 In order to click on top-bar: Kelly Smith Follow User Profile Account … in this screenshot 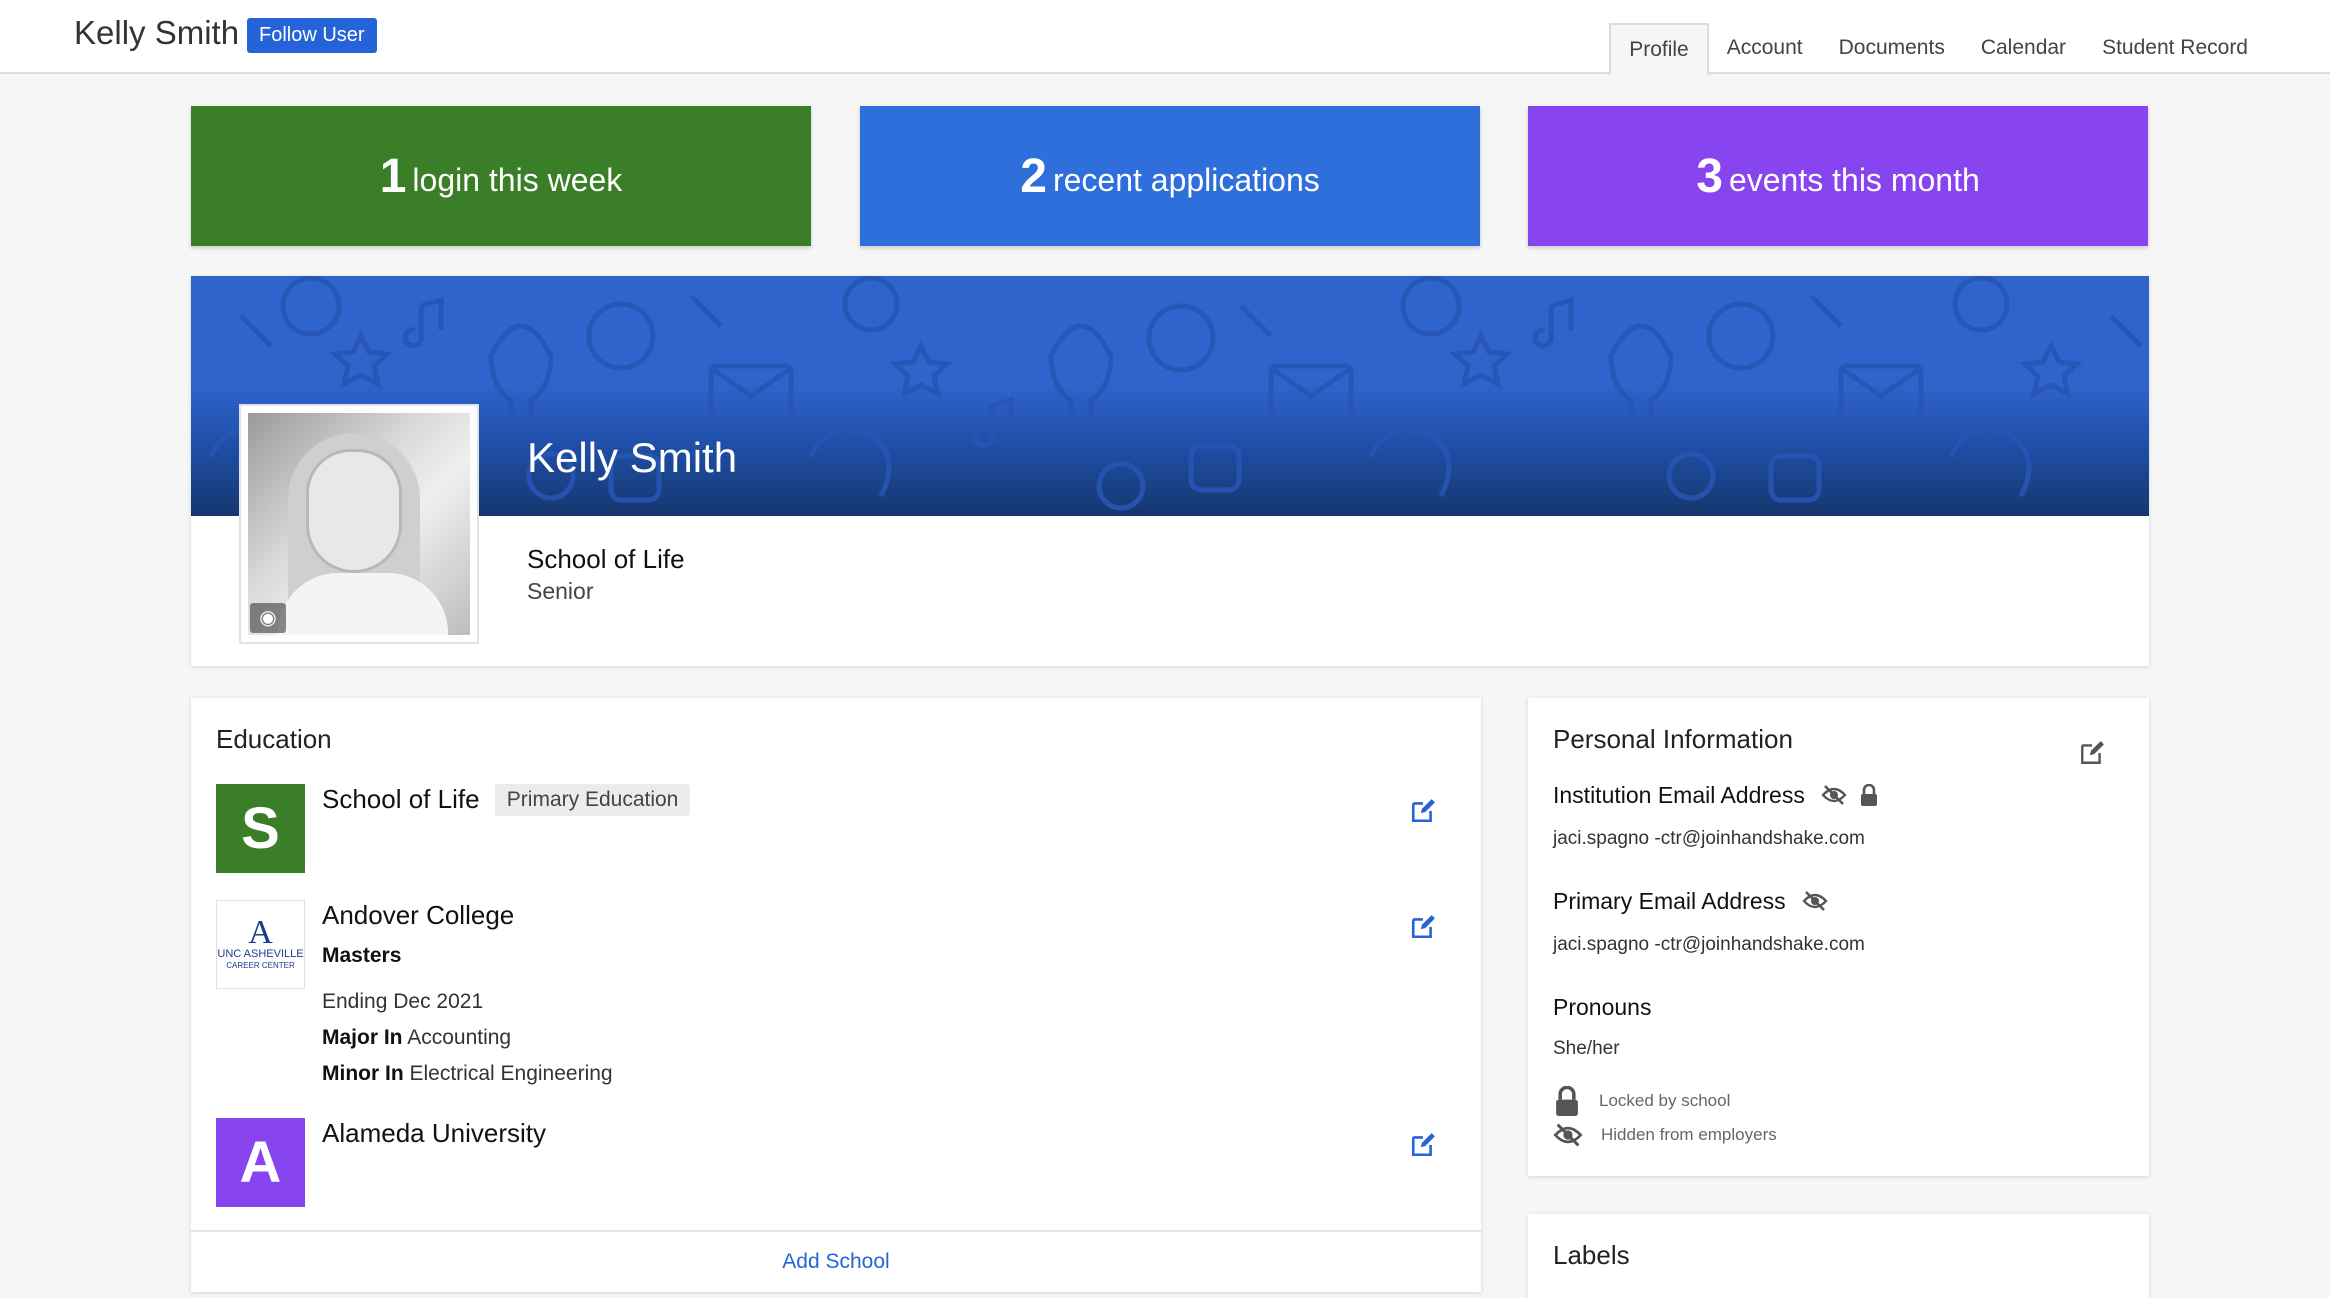, I will do `click(1165, 38)`.